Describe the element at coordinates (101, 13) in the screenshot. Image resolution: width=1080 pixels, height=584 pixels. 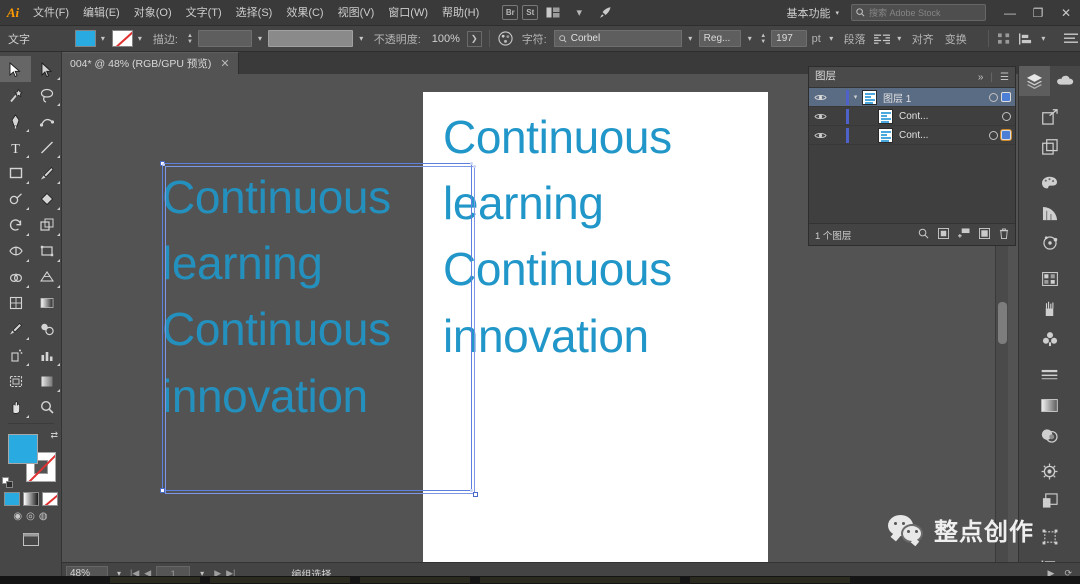
I see `menu-edit: 编辑(E)` at that location.